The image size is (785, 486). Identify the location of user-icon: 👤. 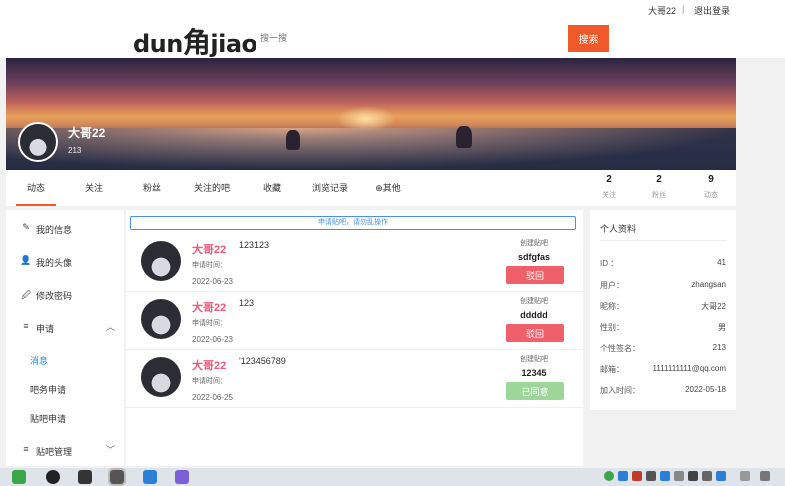
(26, 260).